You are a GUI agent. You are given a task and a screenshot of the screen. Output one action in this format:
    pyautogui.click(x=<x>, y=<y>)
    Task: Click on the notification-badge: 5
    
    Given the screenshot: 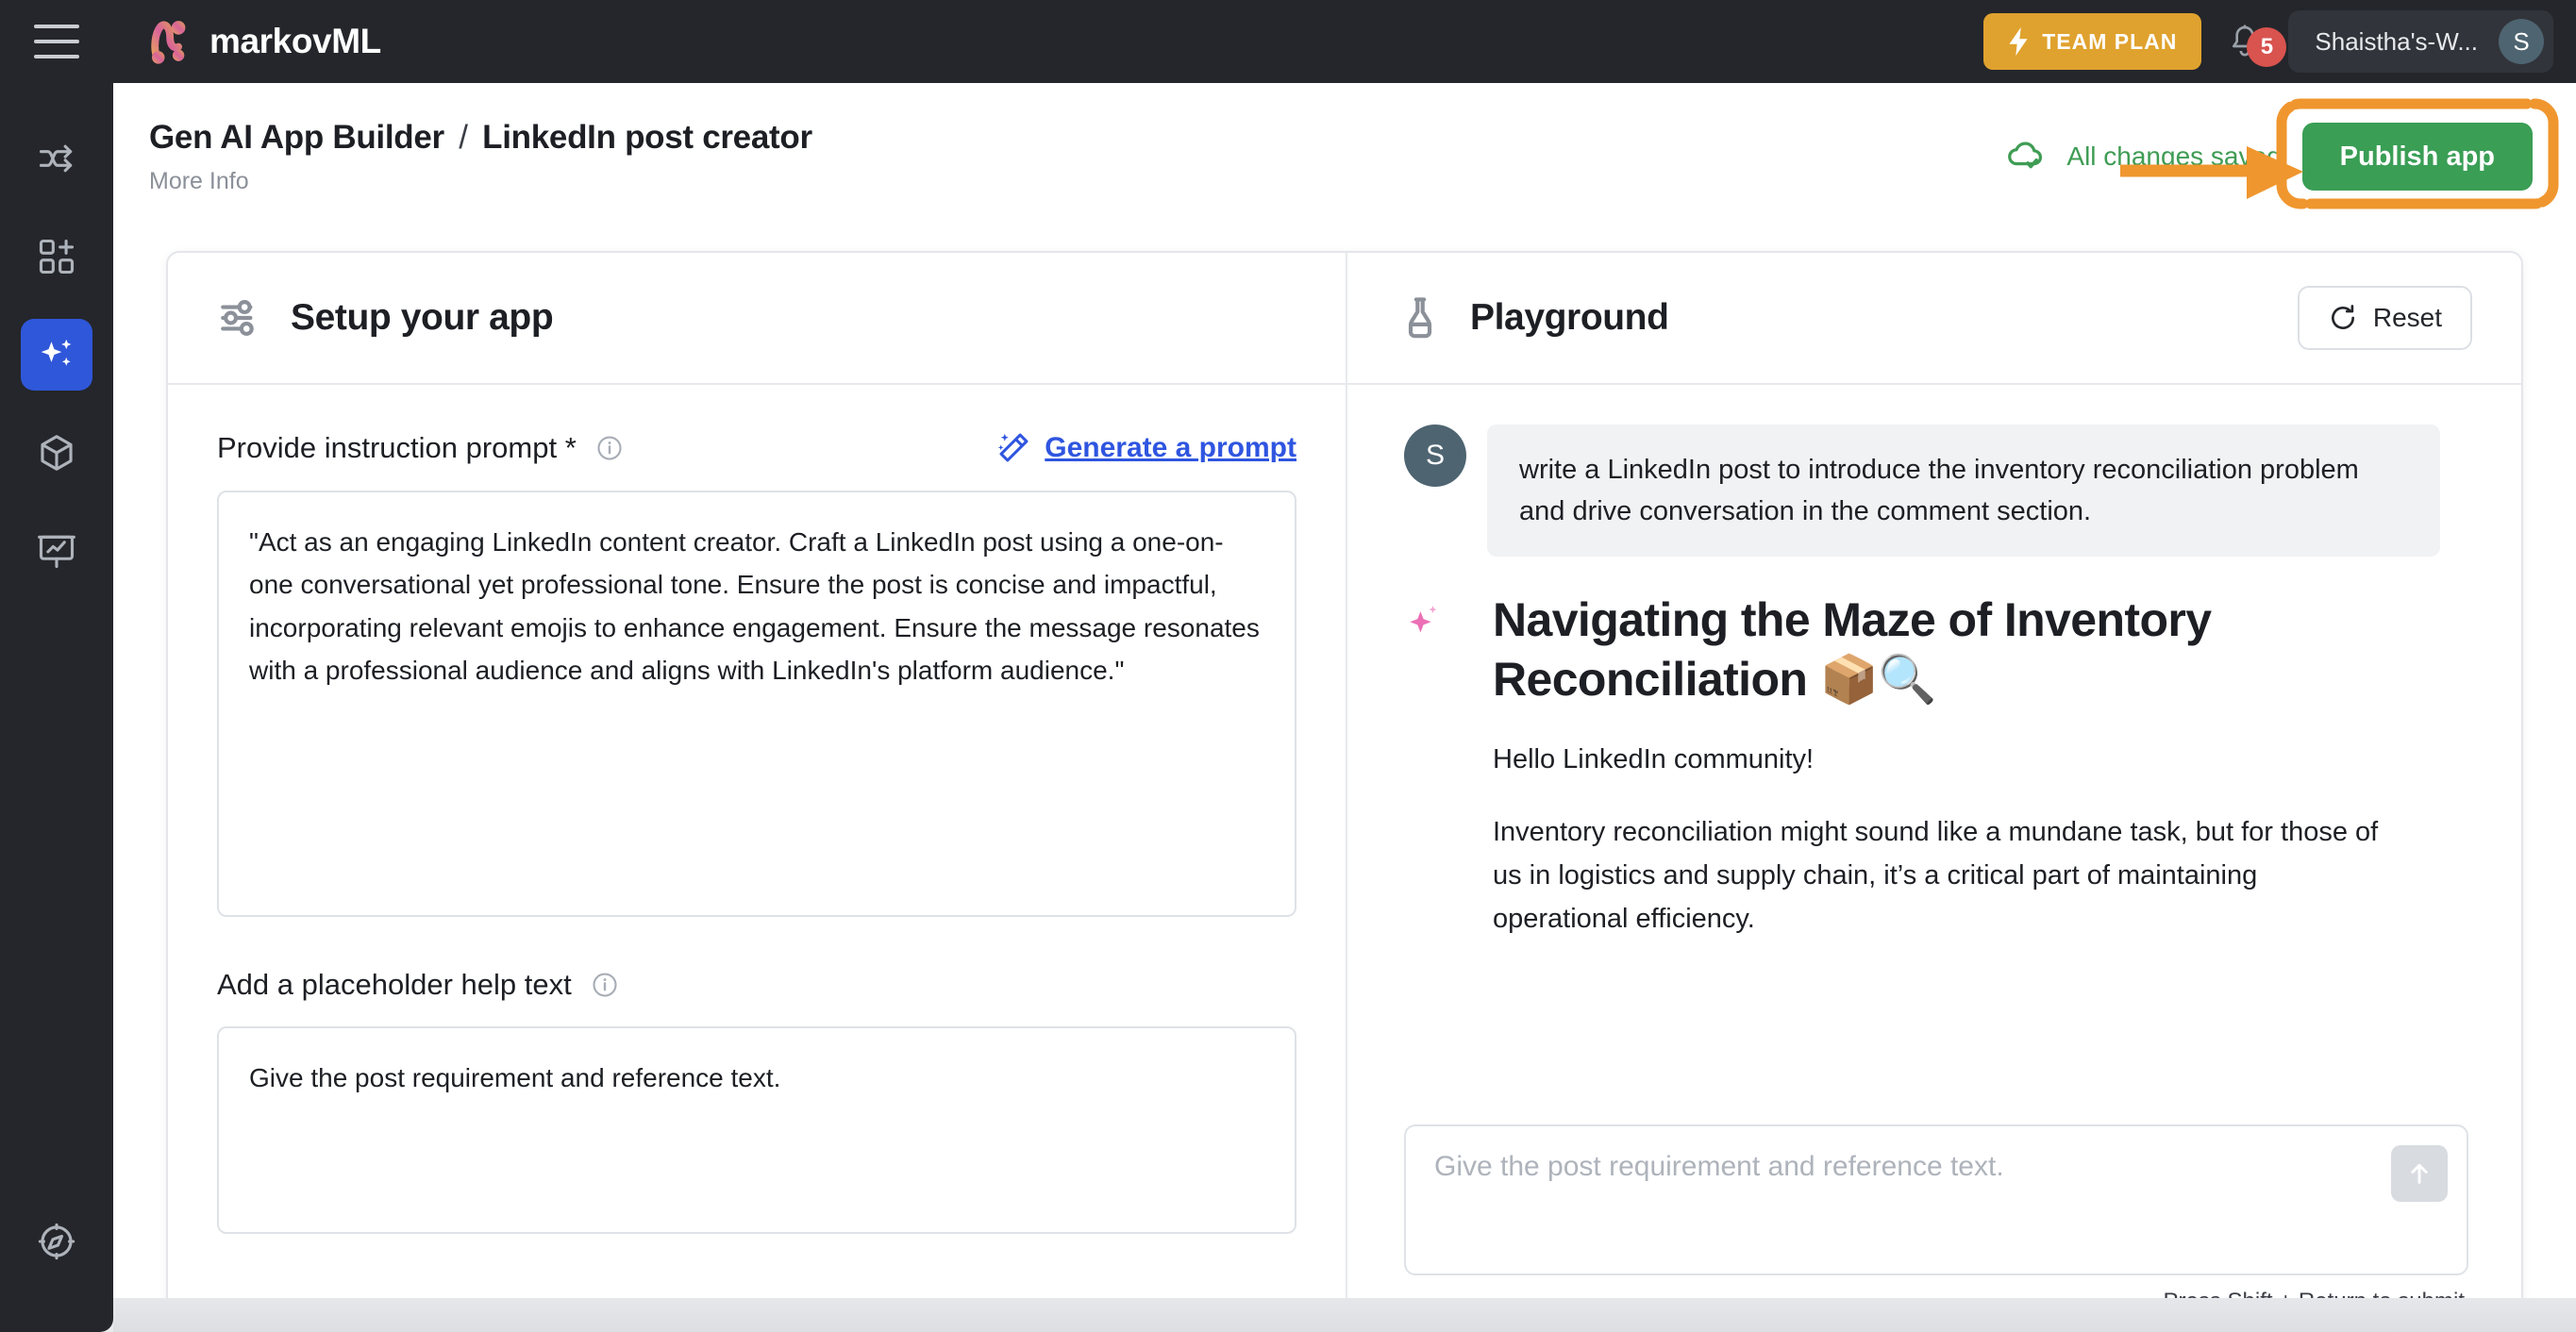 What is the action you would take?
    pyautogui.click(x=2267, y=47)
    